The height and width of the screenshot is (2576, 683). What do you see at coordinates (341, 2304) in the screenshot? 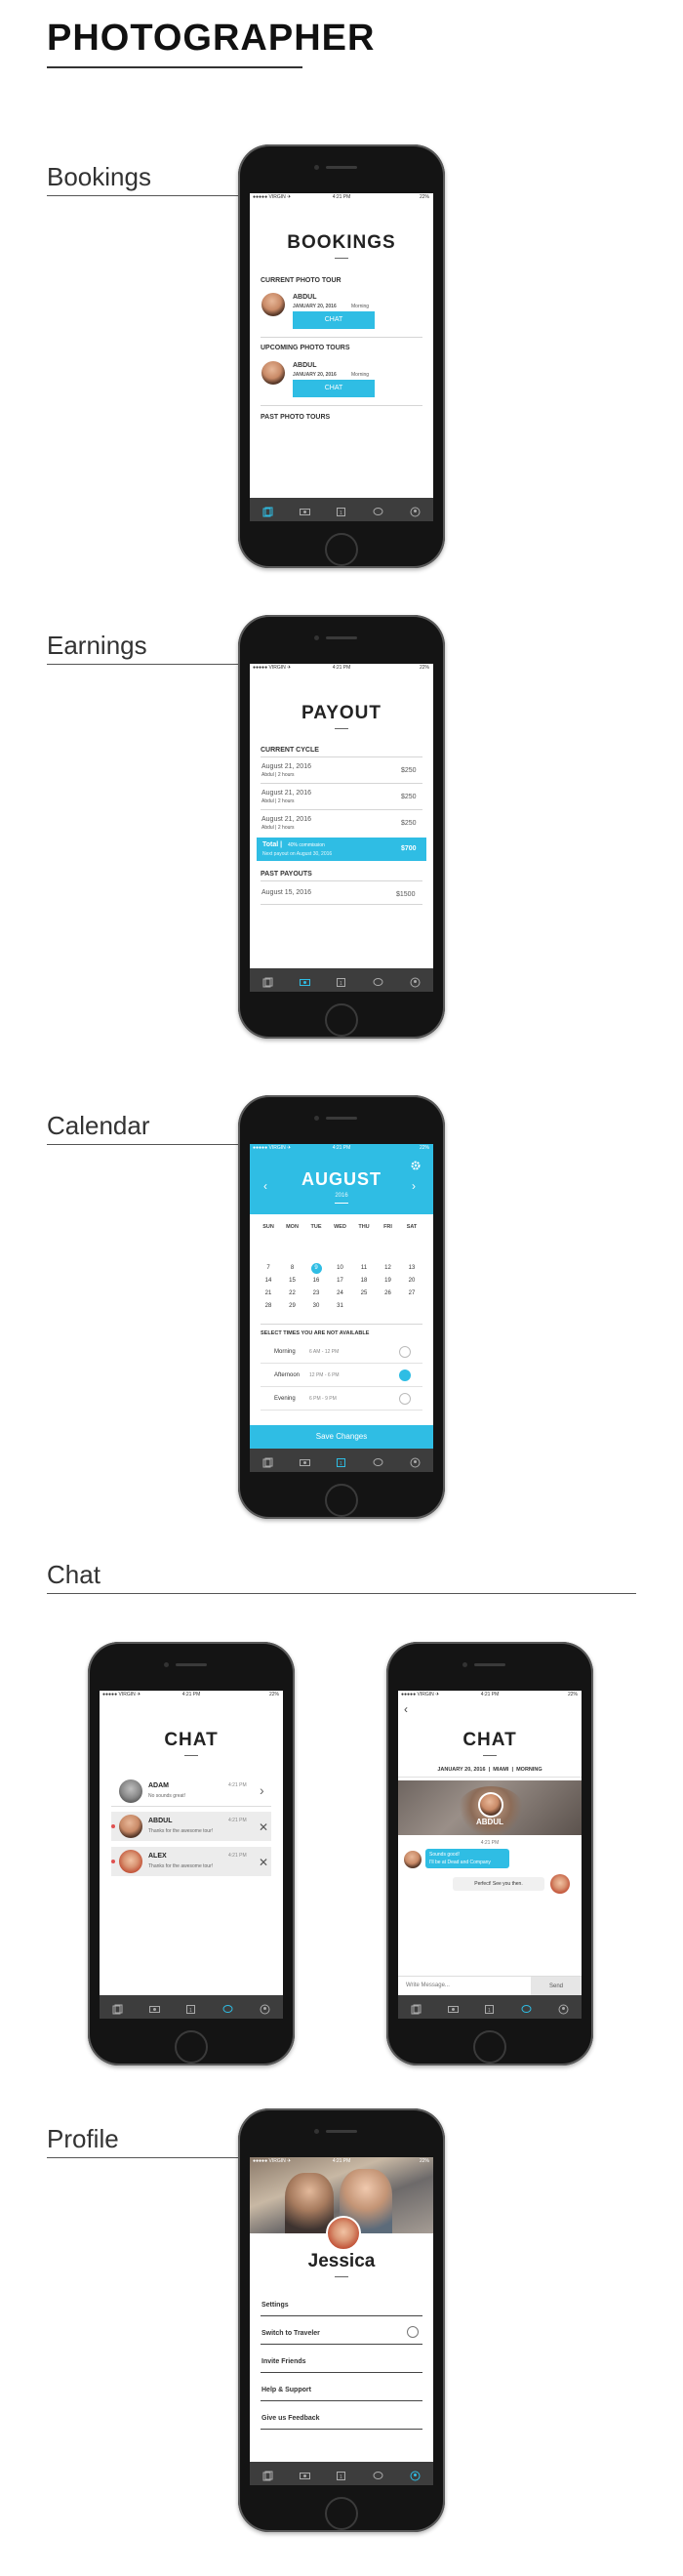
I see `profile-menu-item: Settings` at bounding box center [341, 2304].